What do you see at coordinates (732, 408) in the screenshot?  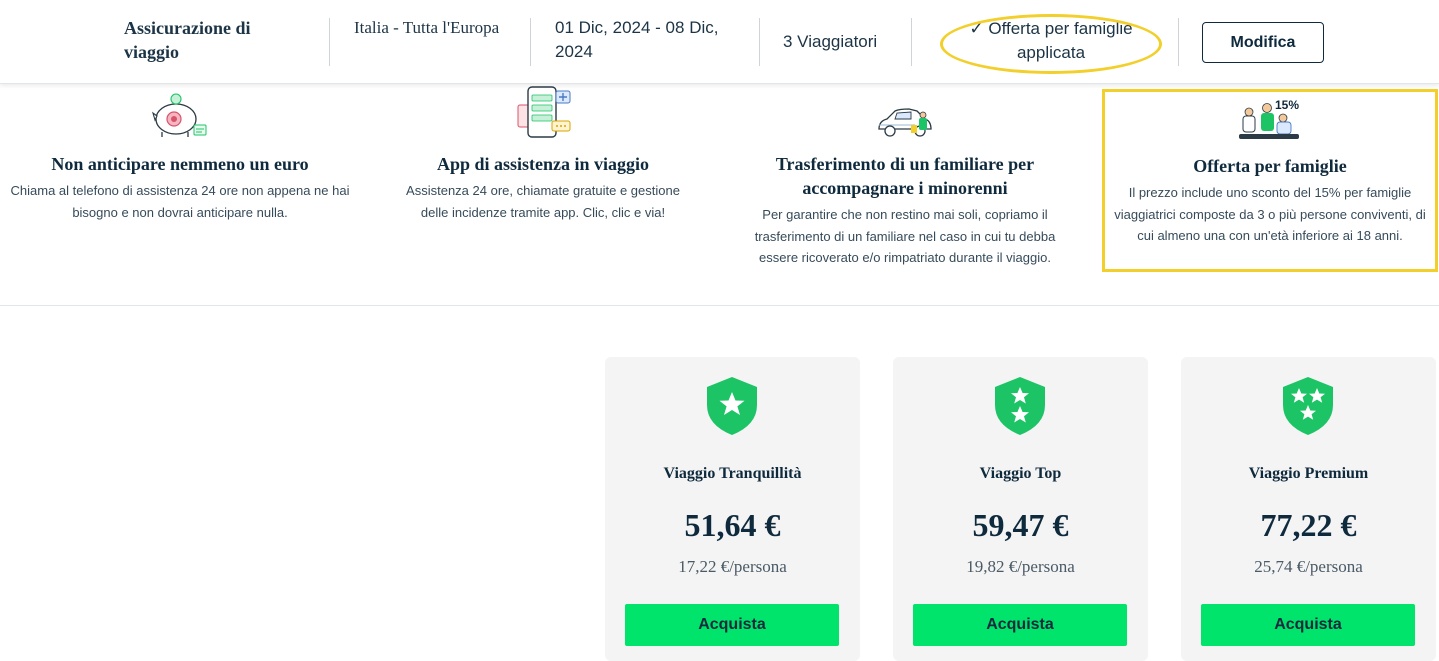 I see `shield-one-star-icon` at bounding box center [732, 408].